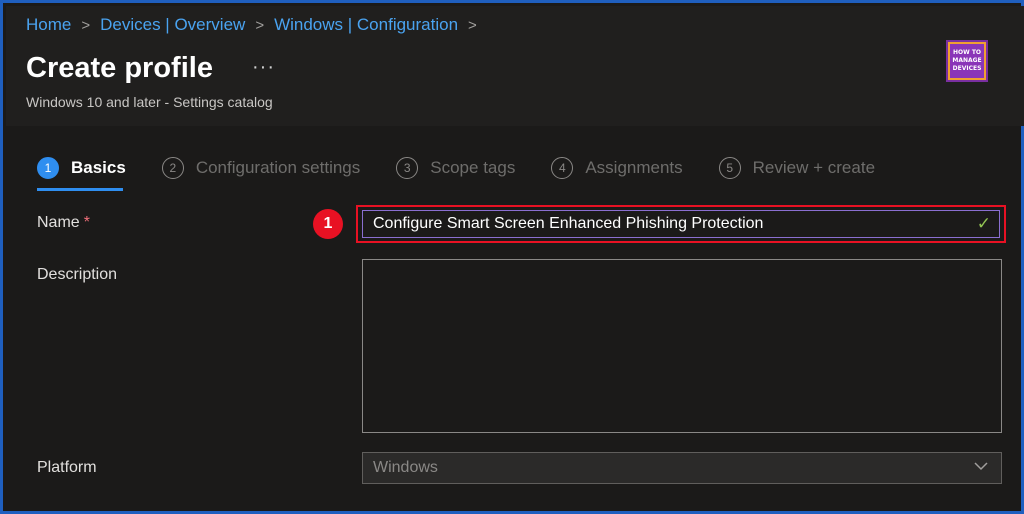 The width and height of the screenshot is (1024, 514). Describe the element at coordinates (473, 167) in the screenshot. I see `step-label: Scope tags` at that location.